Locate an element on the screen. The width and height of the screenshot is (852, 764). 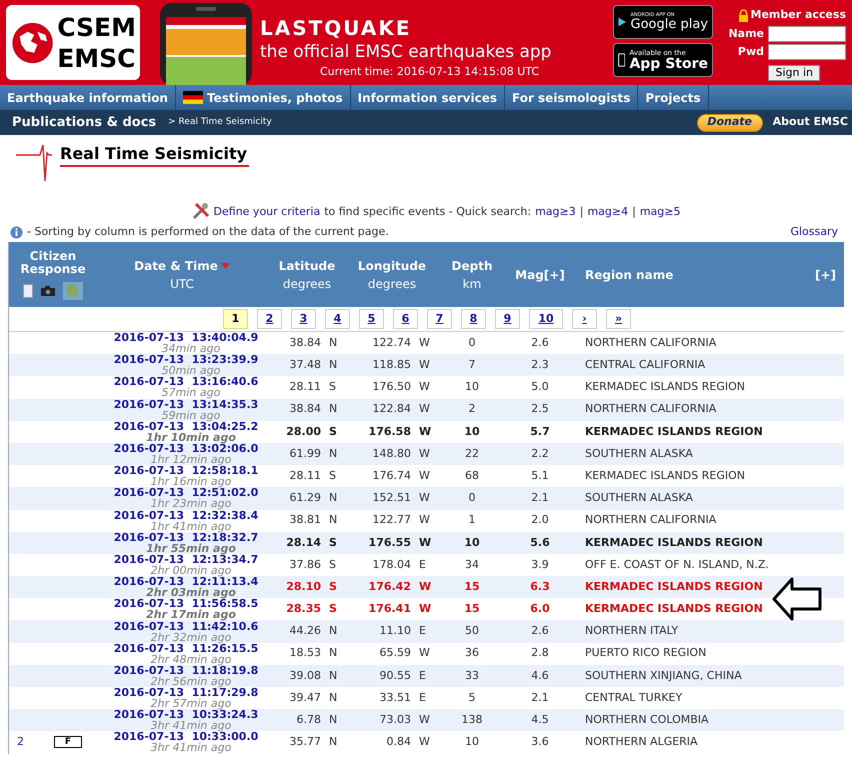
time-ago: 34min ago is located at coordinates (191, 348).